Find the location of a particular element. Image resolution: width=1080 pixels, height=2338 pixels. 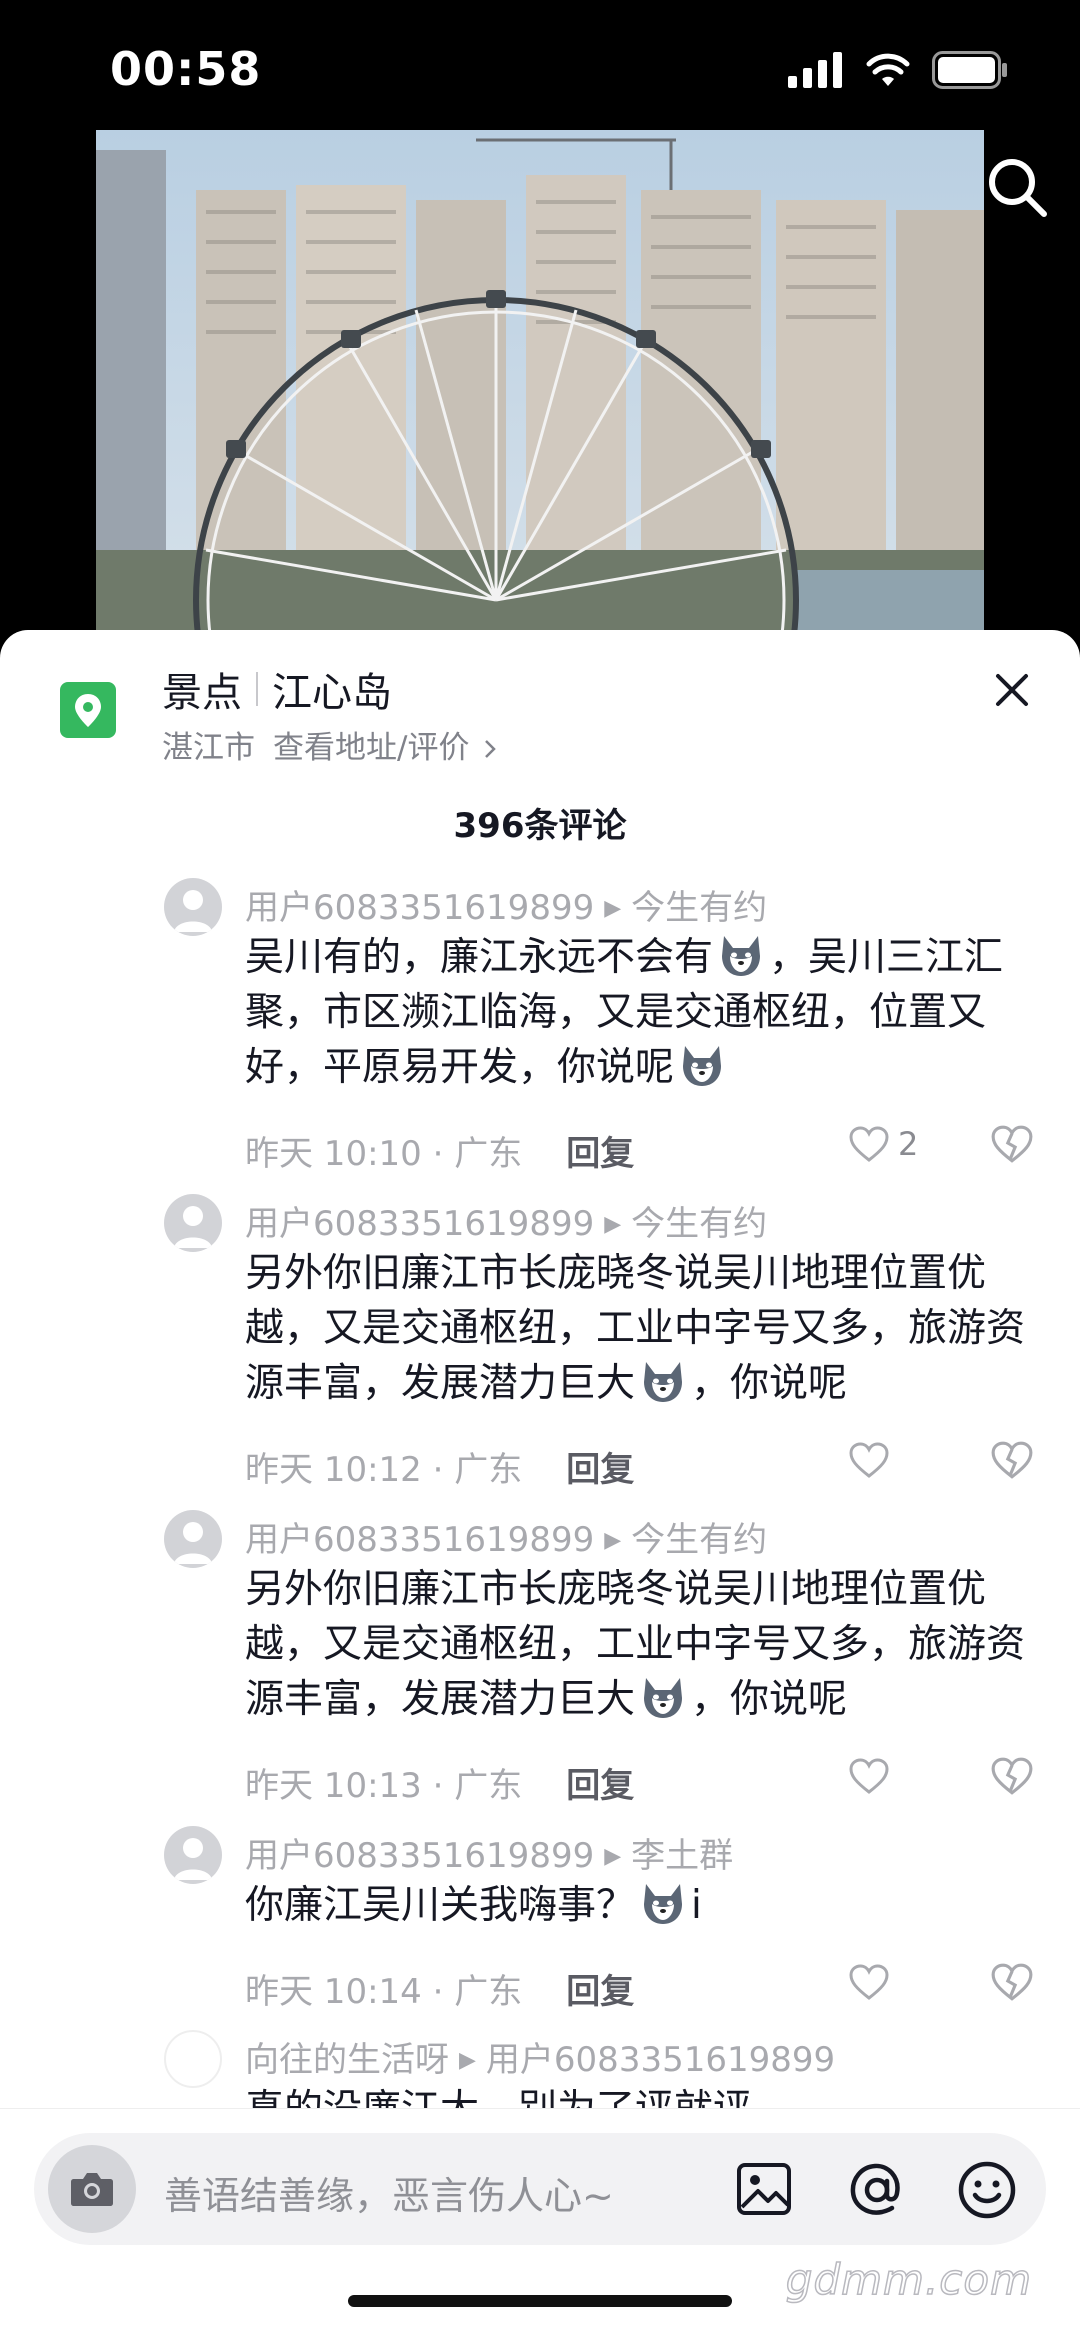

comment-meta: 向往的生活呀 ▶ 用户6083351619899 is located at coordinates (540, 2056).